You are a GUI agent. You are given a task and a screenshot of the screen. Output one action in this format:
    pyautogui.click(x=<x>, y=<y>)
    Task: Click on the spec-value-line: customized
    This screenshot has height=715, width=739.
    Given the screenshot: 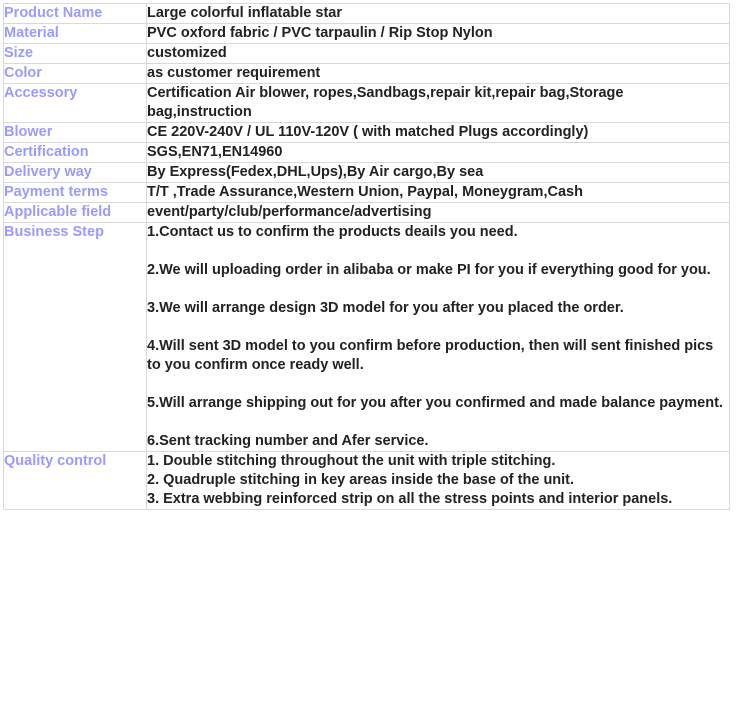 What is the action you would take?
    pyautogui.click(x=187, y=53)
    